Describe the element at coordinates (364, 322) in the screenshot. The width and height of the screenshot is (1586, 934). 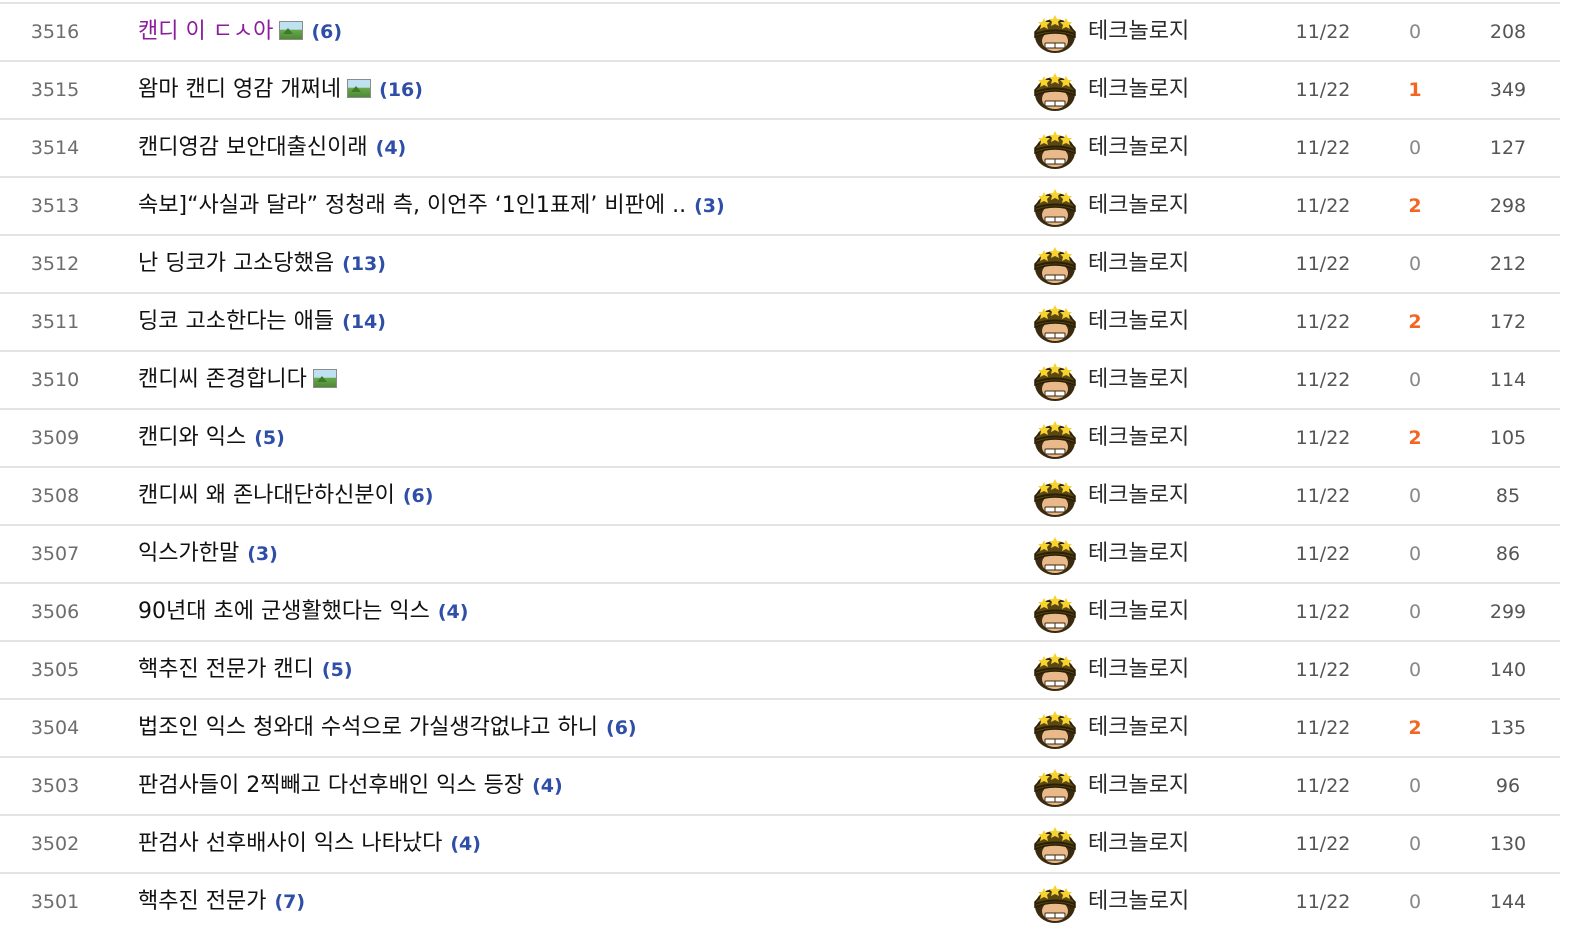
I see `comment-count: (14)` at that location.